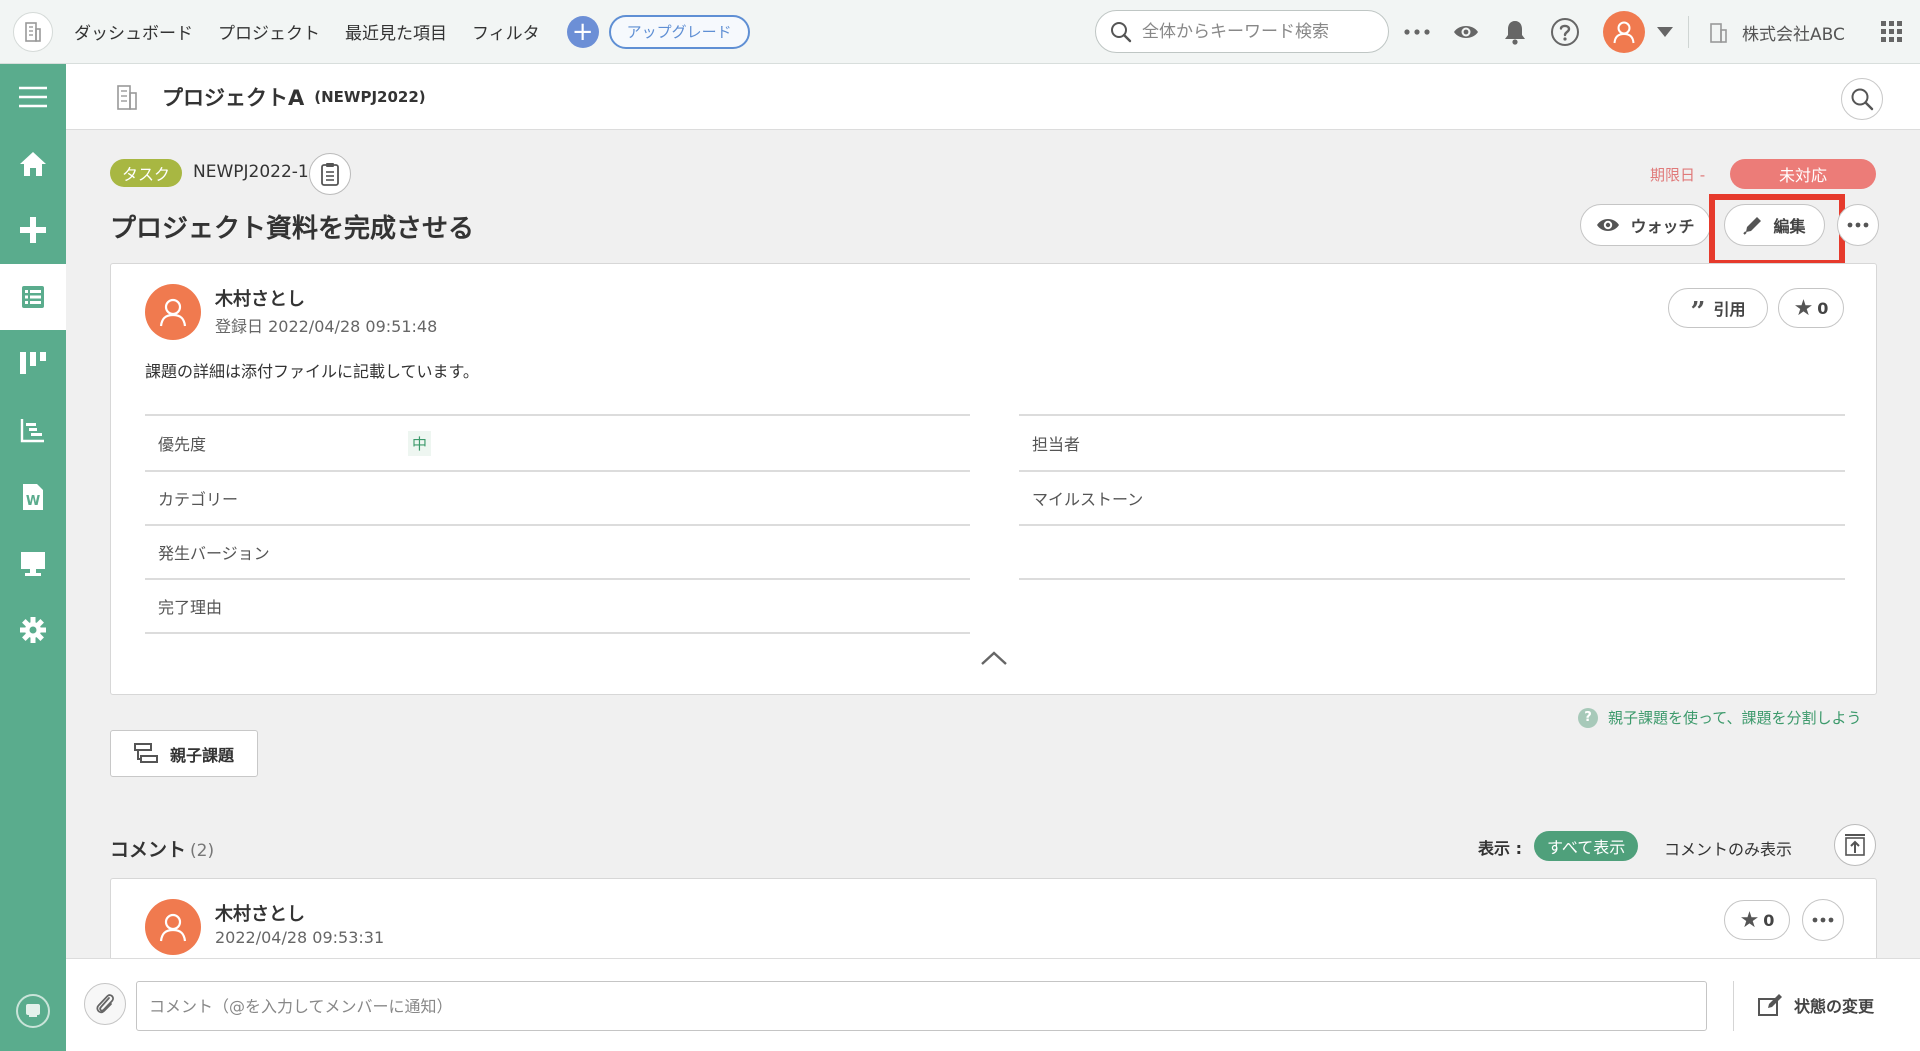 Image resolution: width=1920 pixels, height=1051 pixels. What do you see at coordinates (582, 31) in the screenshot?
I see `add-icon: +` at bounding box center [582, 31].